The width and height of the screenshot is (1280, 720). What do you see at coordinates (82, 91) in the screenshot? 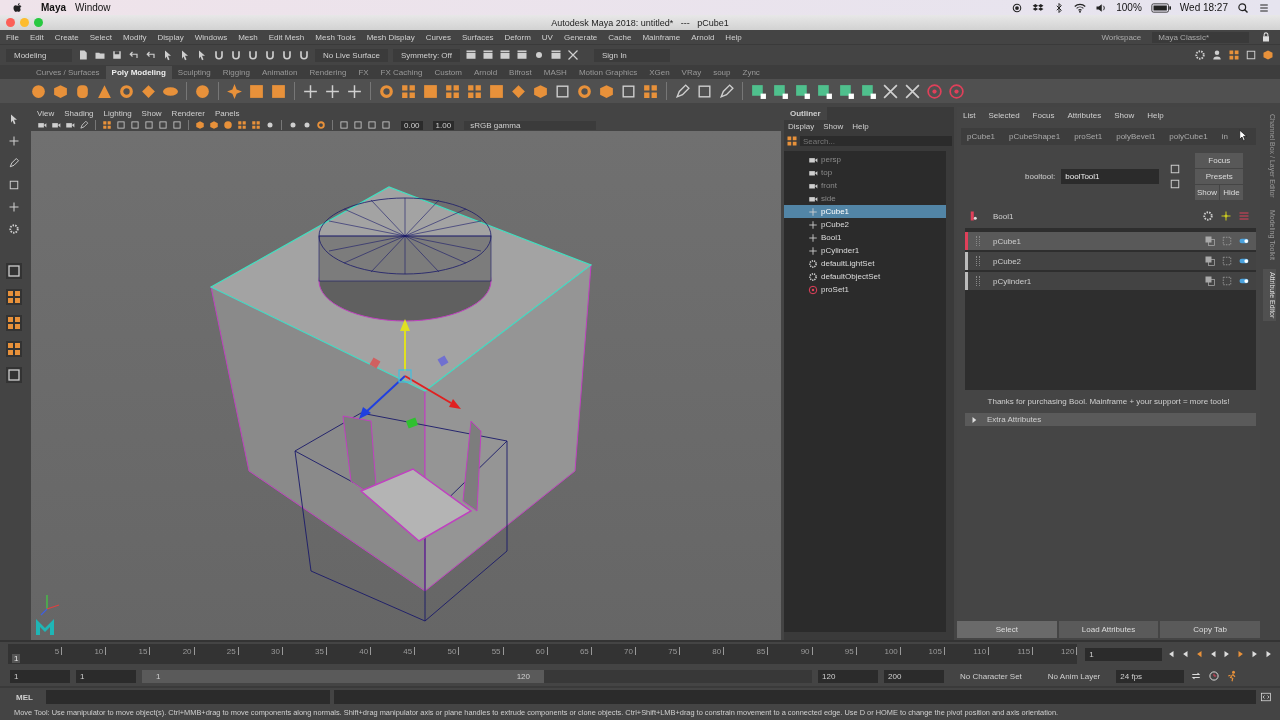
I see `cylinder-icon` at bounding box center [82, 91].